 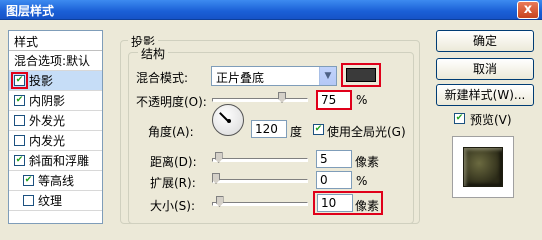 What do you see at coordinates (362, 181) in the screenshot?
I see `spread-unit: %` at bounding box center [362, 181].